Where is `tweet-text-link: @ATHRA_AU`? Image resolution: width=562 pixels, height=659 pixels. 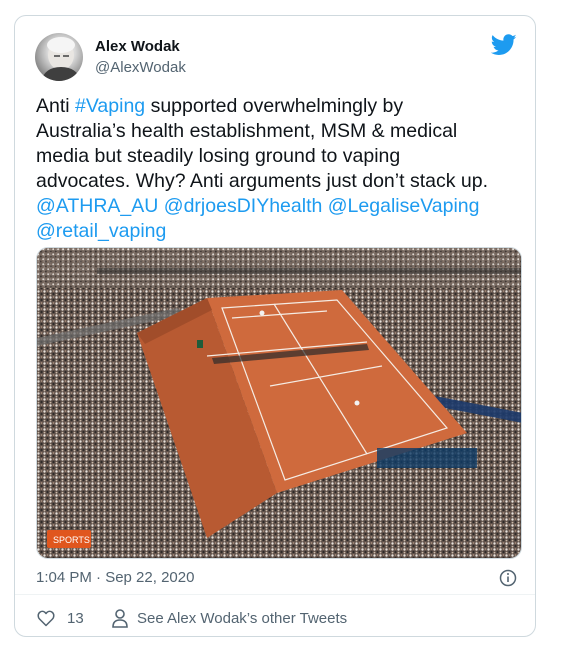 tweet-text-link: @ATHRA_AU is located at coordinates (97, 206).